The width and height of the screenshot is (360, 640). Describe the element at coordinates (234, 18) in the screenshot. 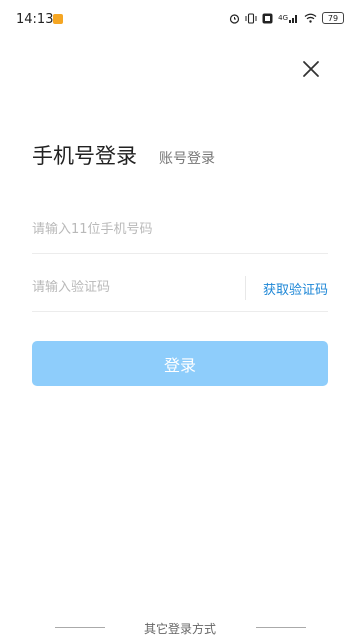

I see `alarm-icon` at that location.